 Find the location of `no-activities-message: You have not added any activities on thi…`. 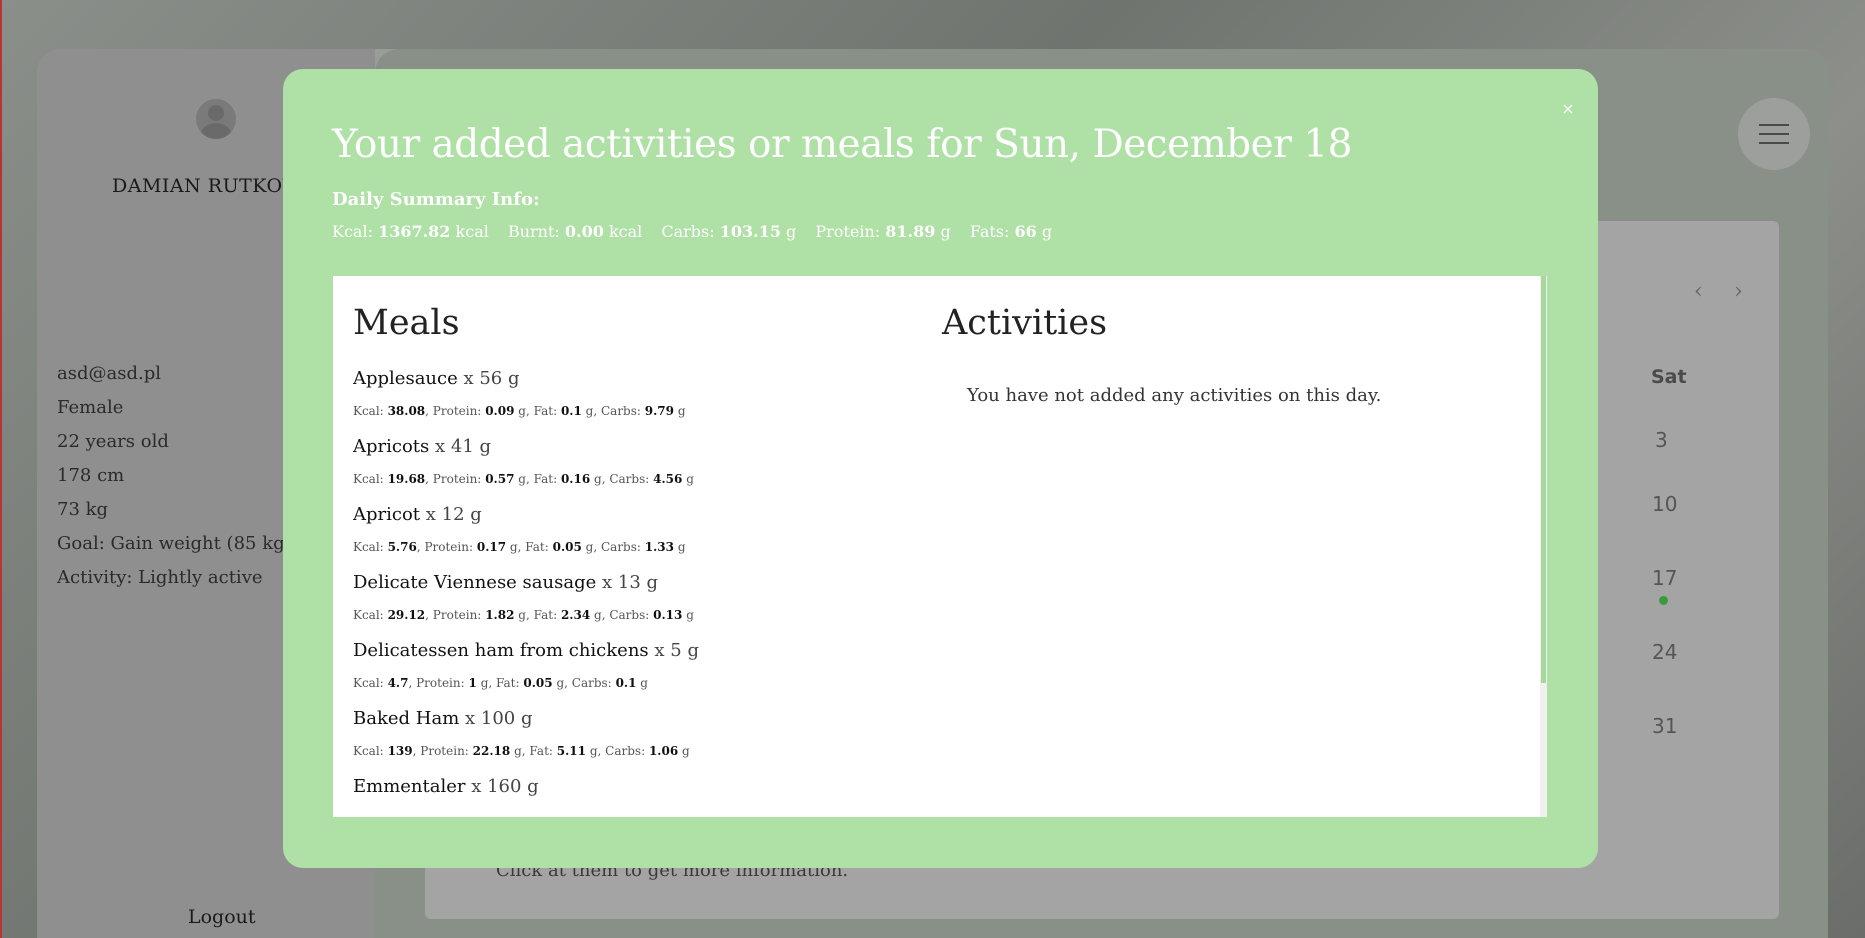

no-activities-message: You have not added any activities on thi… is located at coordinates (1174, 395).